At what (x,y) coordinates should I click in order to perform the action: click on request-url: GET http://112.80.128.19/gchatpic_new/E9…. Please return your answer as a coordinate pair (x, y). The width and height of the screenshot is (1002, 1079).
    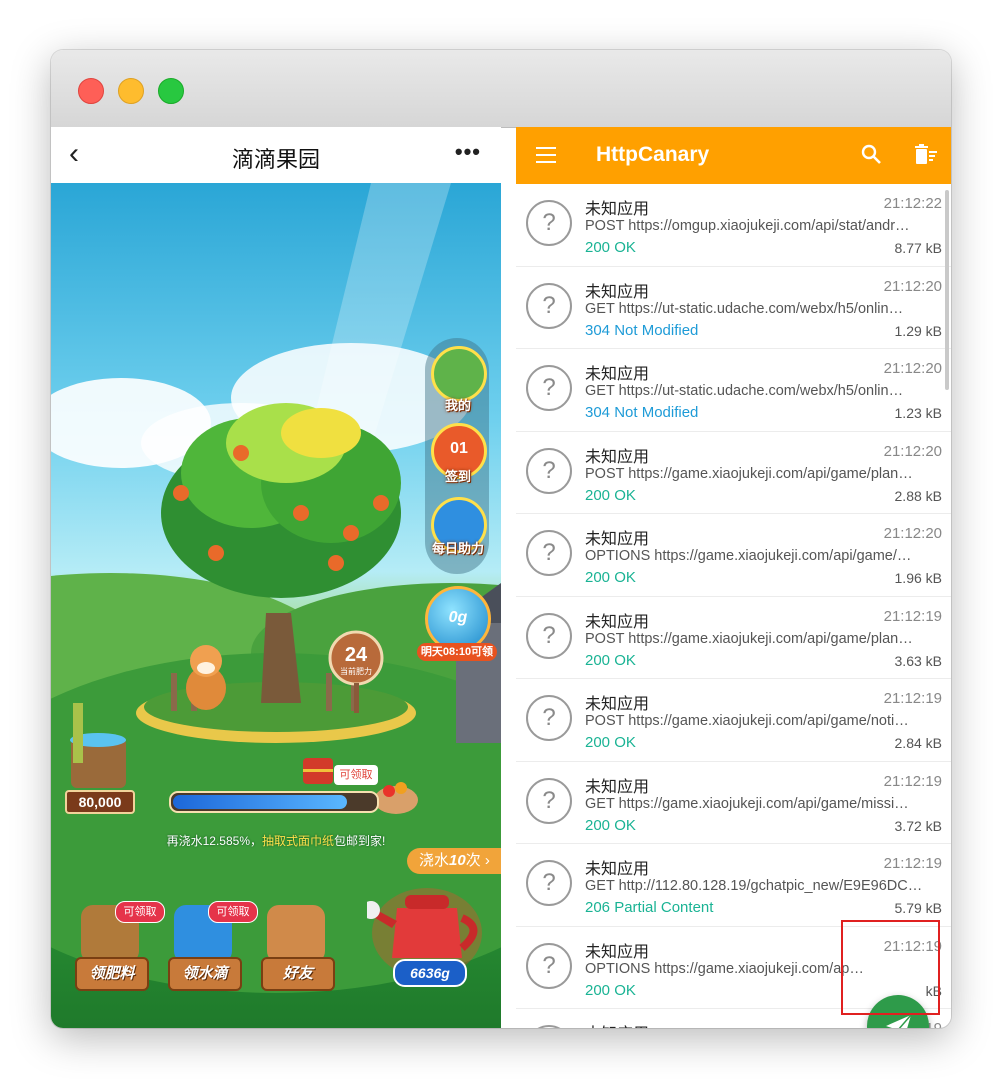
    Looking at the image, I should click on (754, 886).